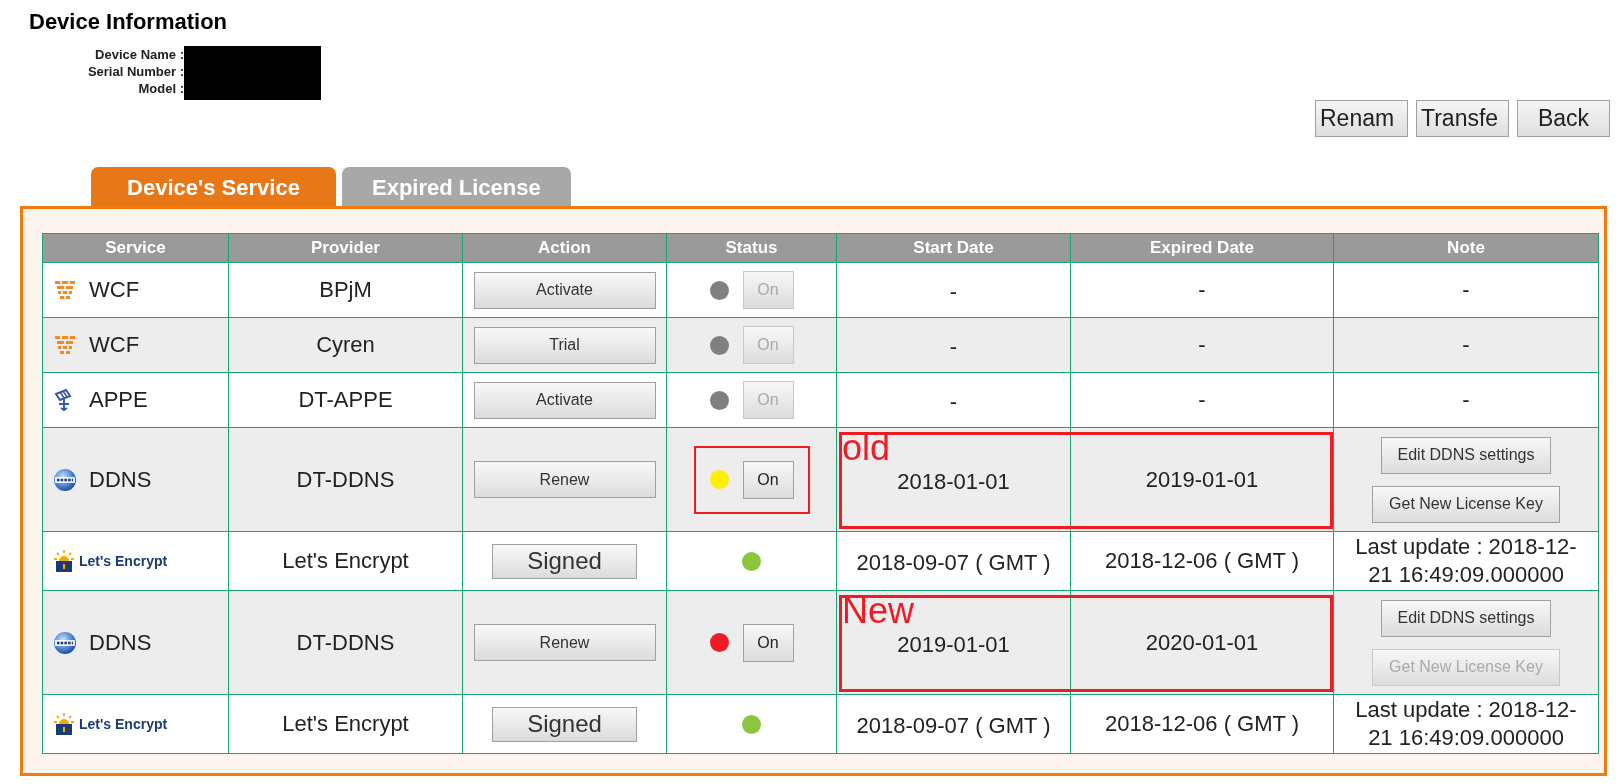 The width and height of the screenshot is (1624, 784). What do you see at coordinates (160, 88) in the screenshot?
I see `info-label: Model :` at bounding box center [160, 88].